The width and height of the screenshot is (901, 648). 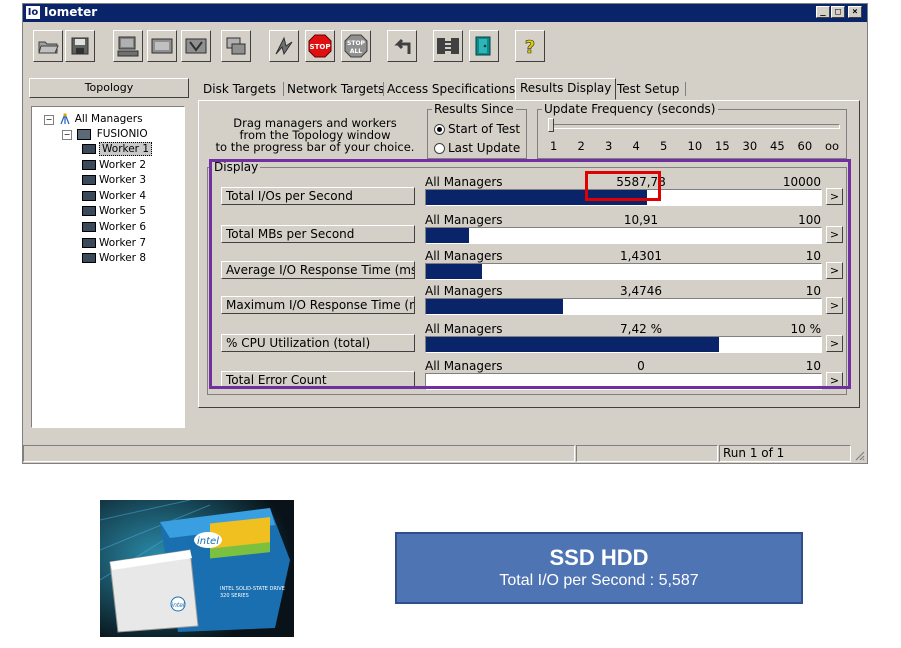 I want to click on app-logo: Io, so click(x=33, y=12).